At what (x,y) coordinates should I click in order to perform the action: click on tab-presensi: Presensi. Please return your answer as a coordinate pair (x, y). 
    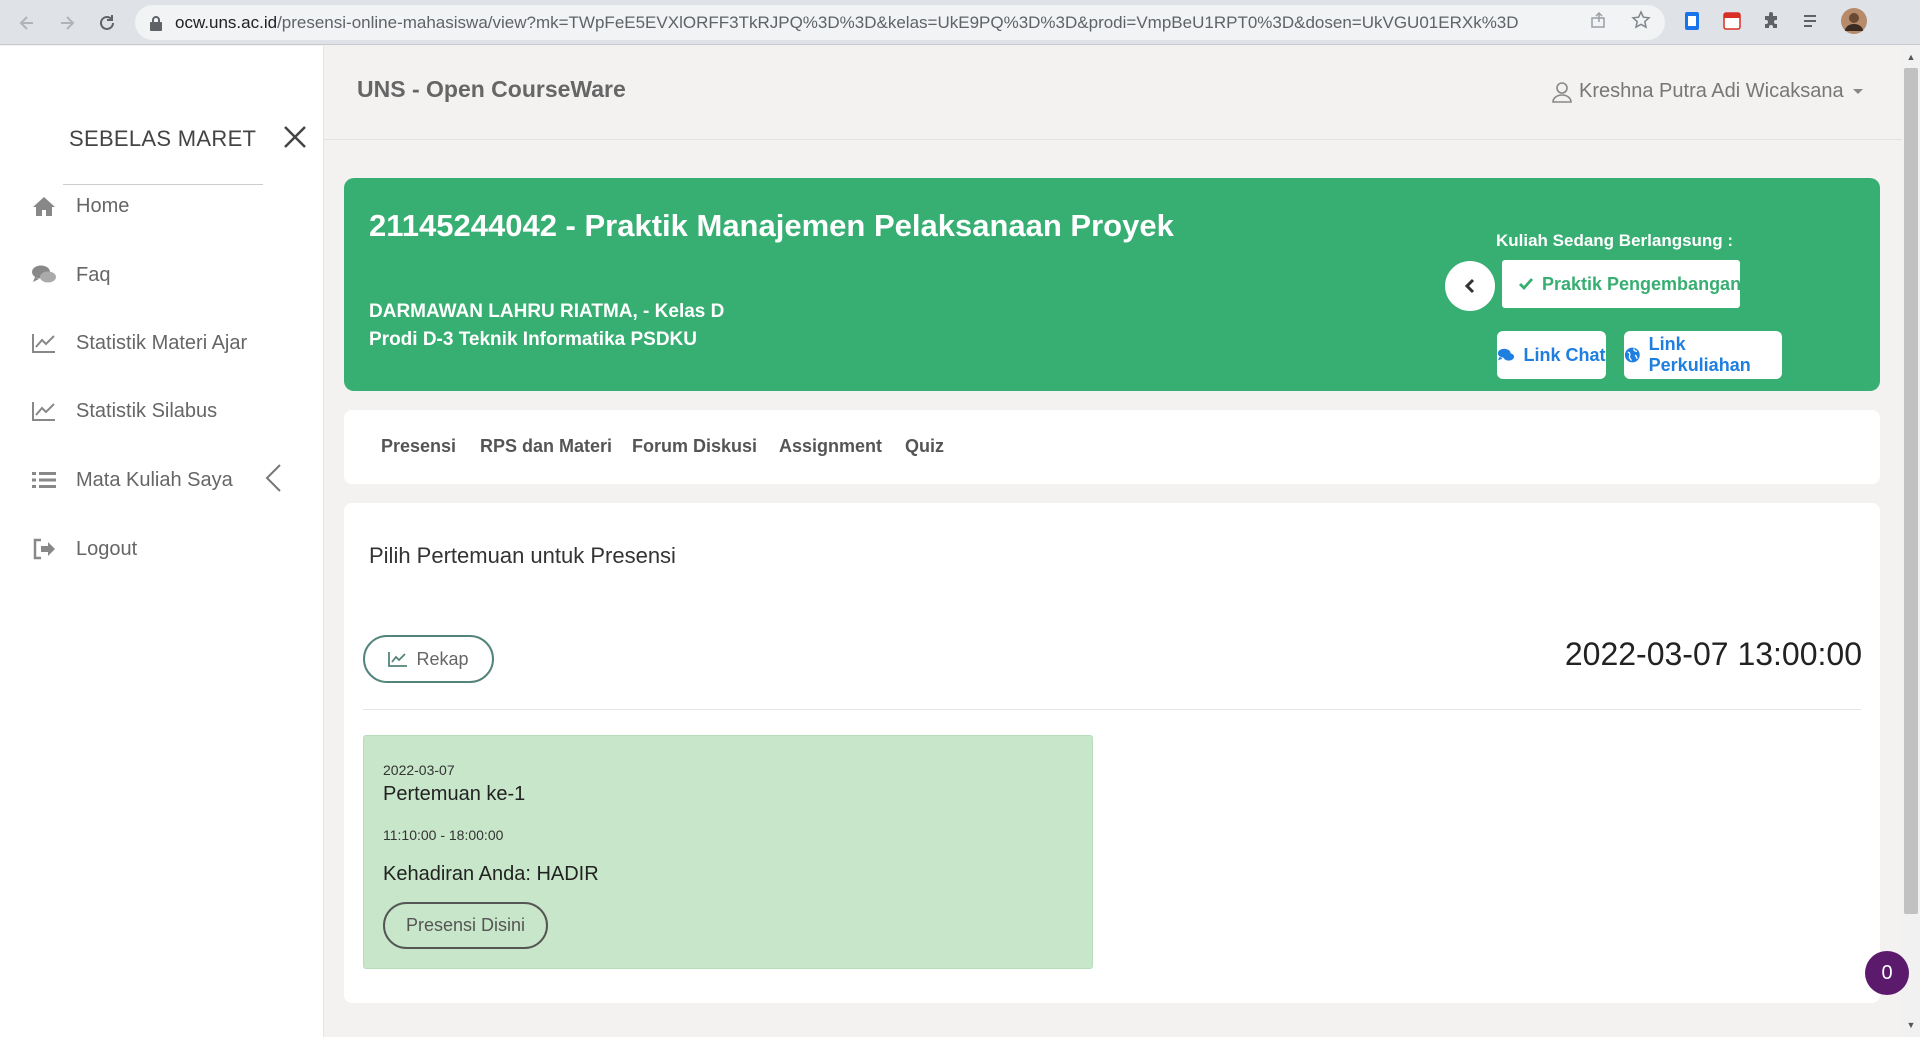
    Looking at the image, I should click on (418, 446).